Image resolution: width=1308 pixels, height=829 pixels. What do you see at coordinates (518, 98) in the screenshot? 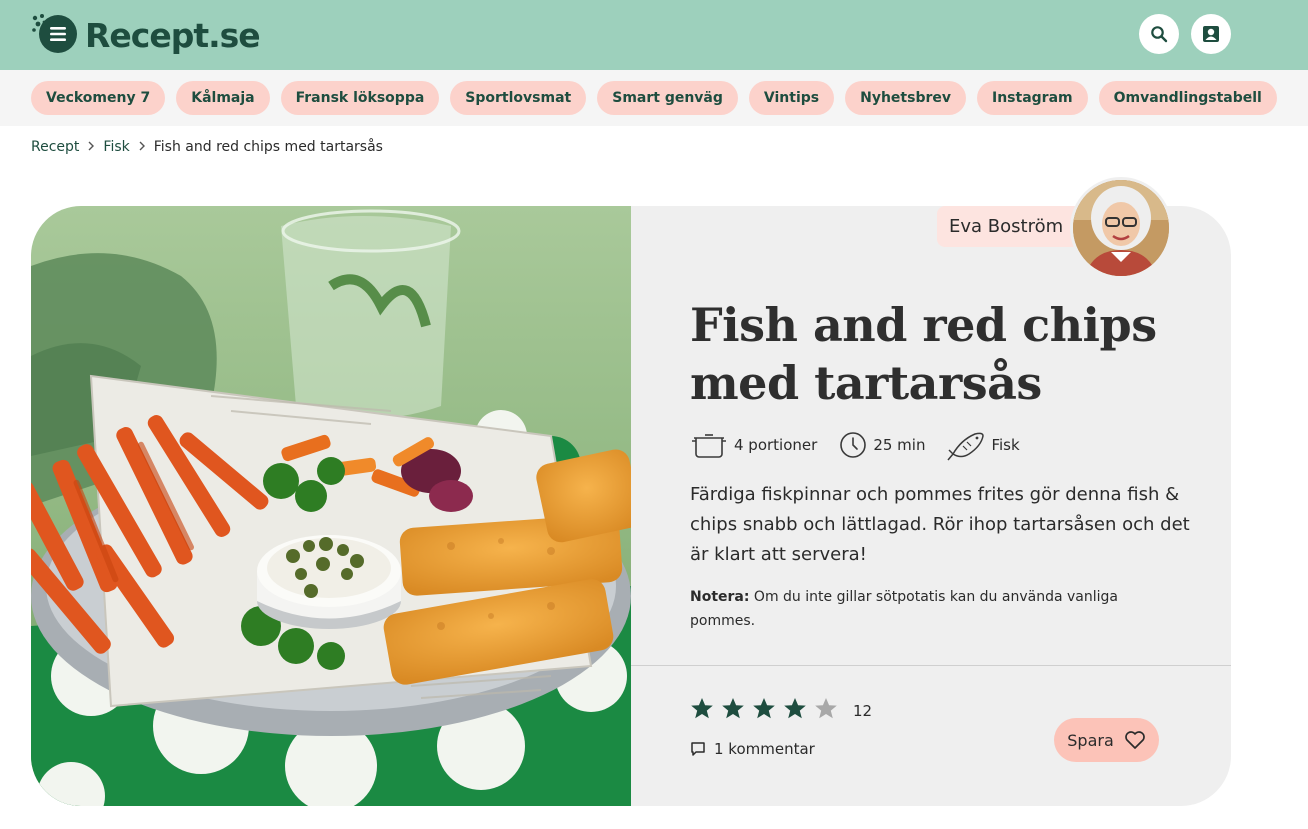
I see `category-chip: Sportlovsmat` at bounding box center [518, 98].